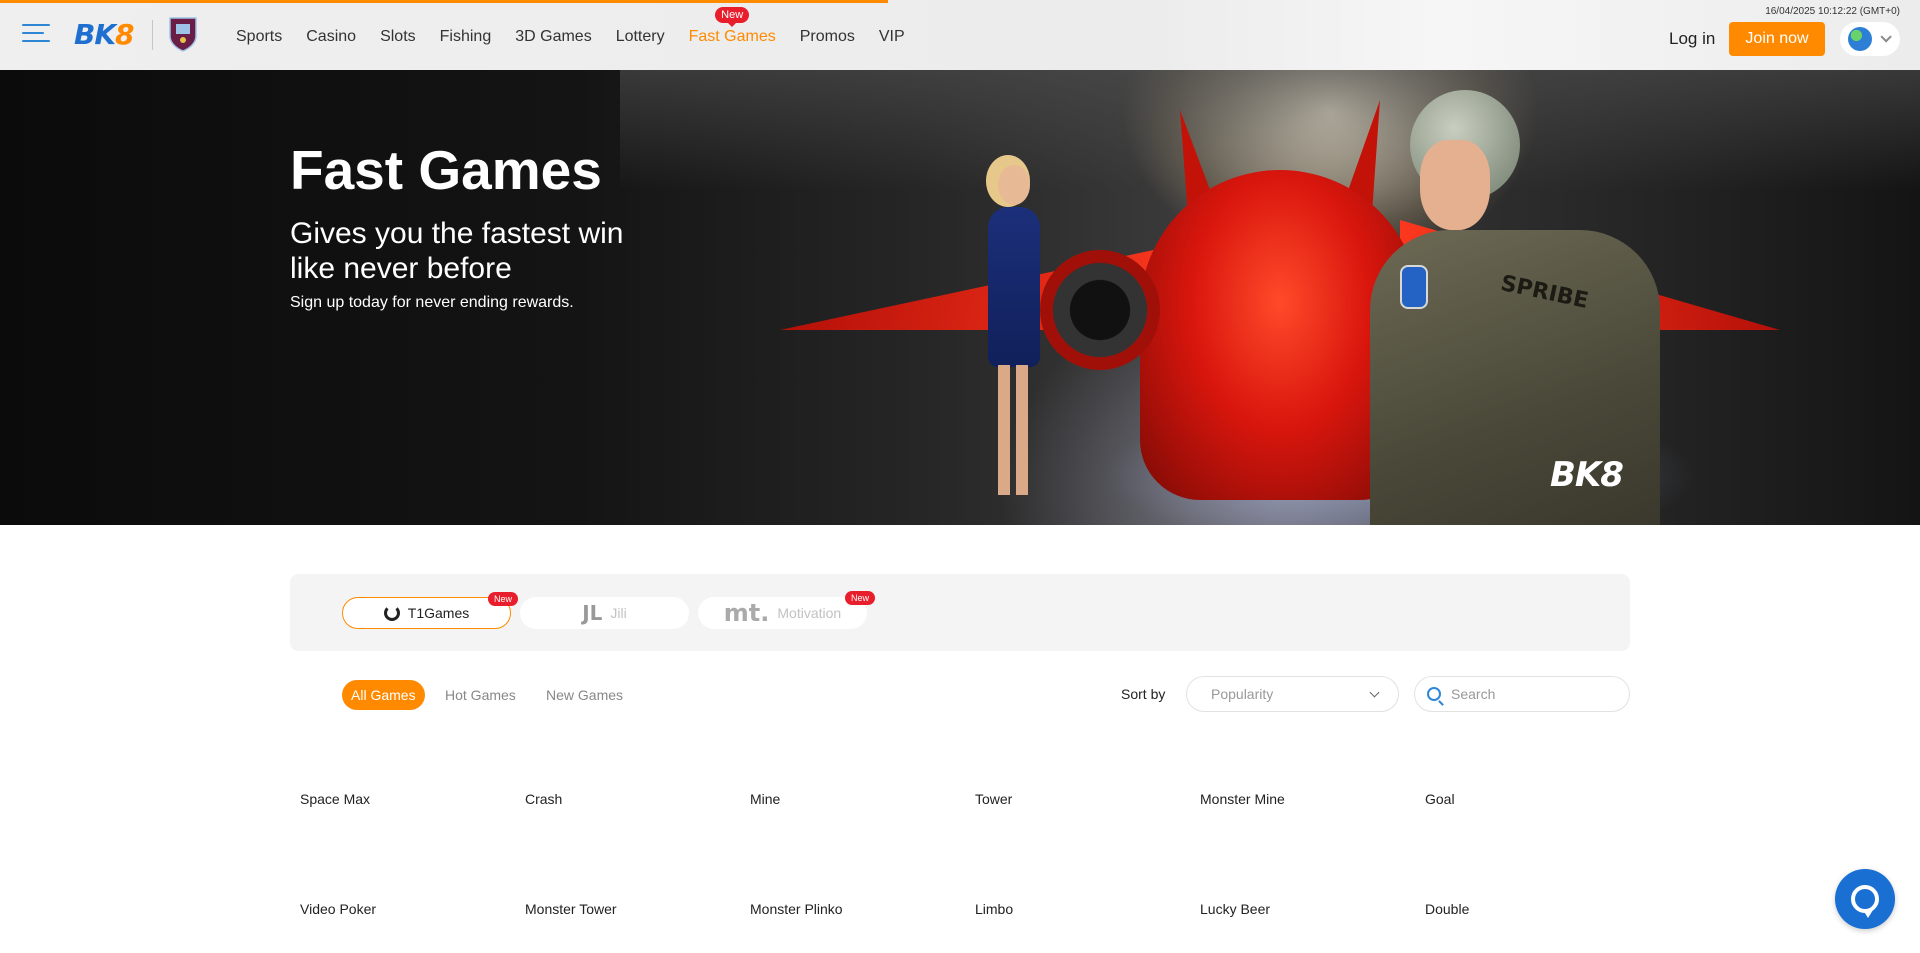 Image resolution: width=1920 pixels, height=953 pixels. What do you see at coordinates (183, 34) in the screenshot?
I see `club-crest-icon` at bounding box center [183, 34].